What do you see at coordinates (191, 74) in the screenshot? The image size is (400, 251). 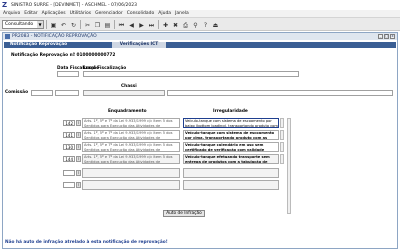 I see `local-fiscalizacao-field` at bounding box center [191, 74].